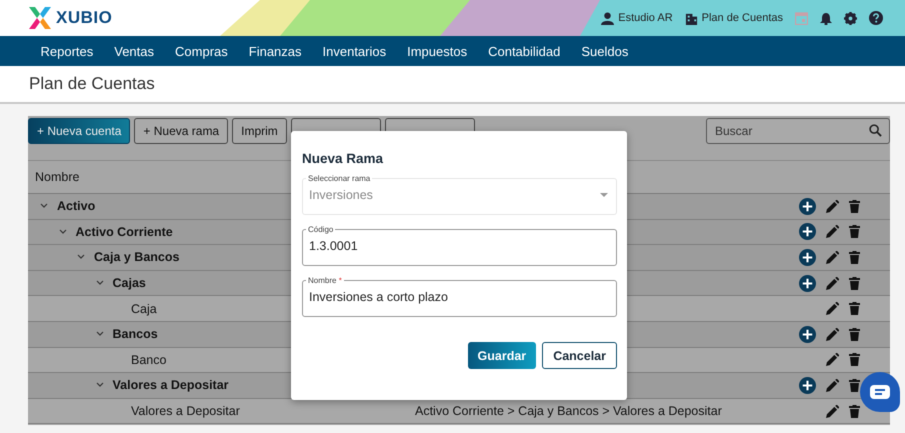 This screenshot has width=905, height=433. Describe the element at coordinates (92, 84) in the screenshot. I see `page-title: Plan de Cuentas` at that location.